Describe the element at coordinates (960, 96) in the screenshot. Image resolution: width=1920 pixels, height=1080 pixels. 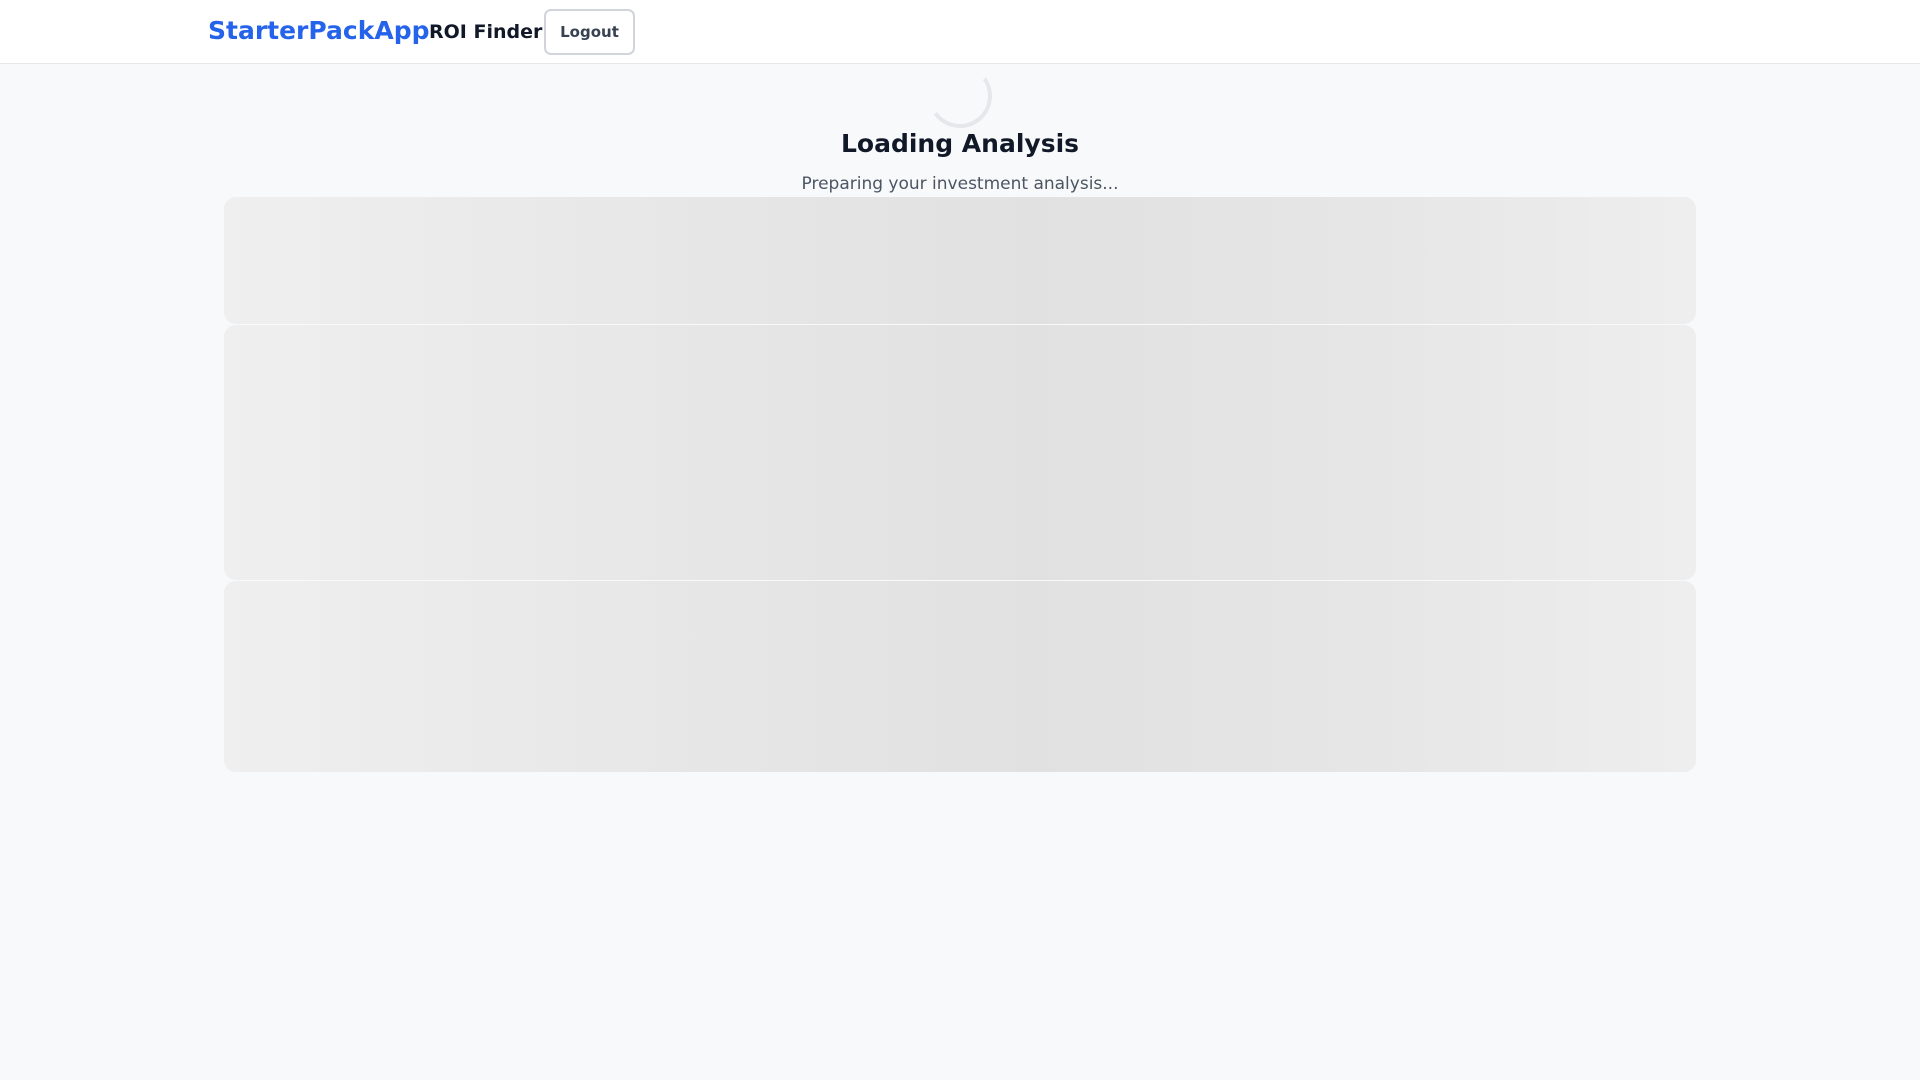
I see `loading-spinner-icon` at that location.